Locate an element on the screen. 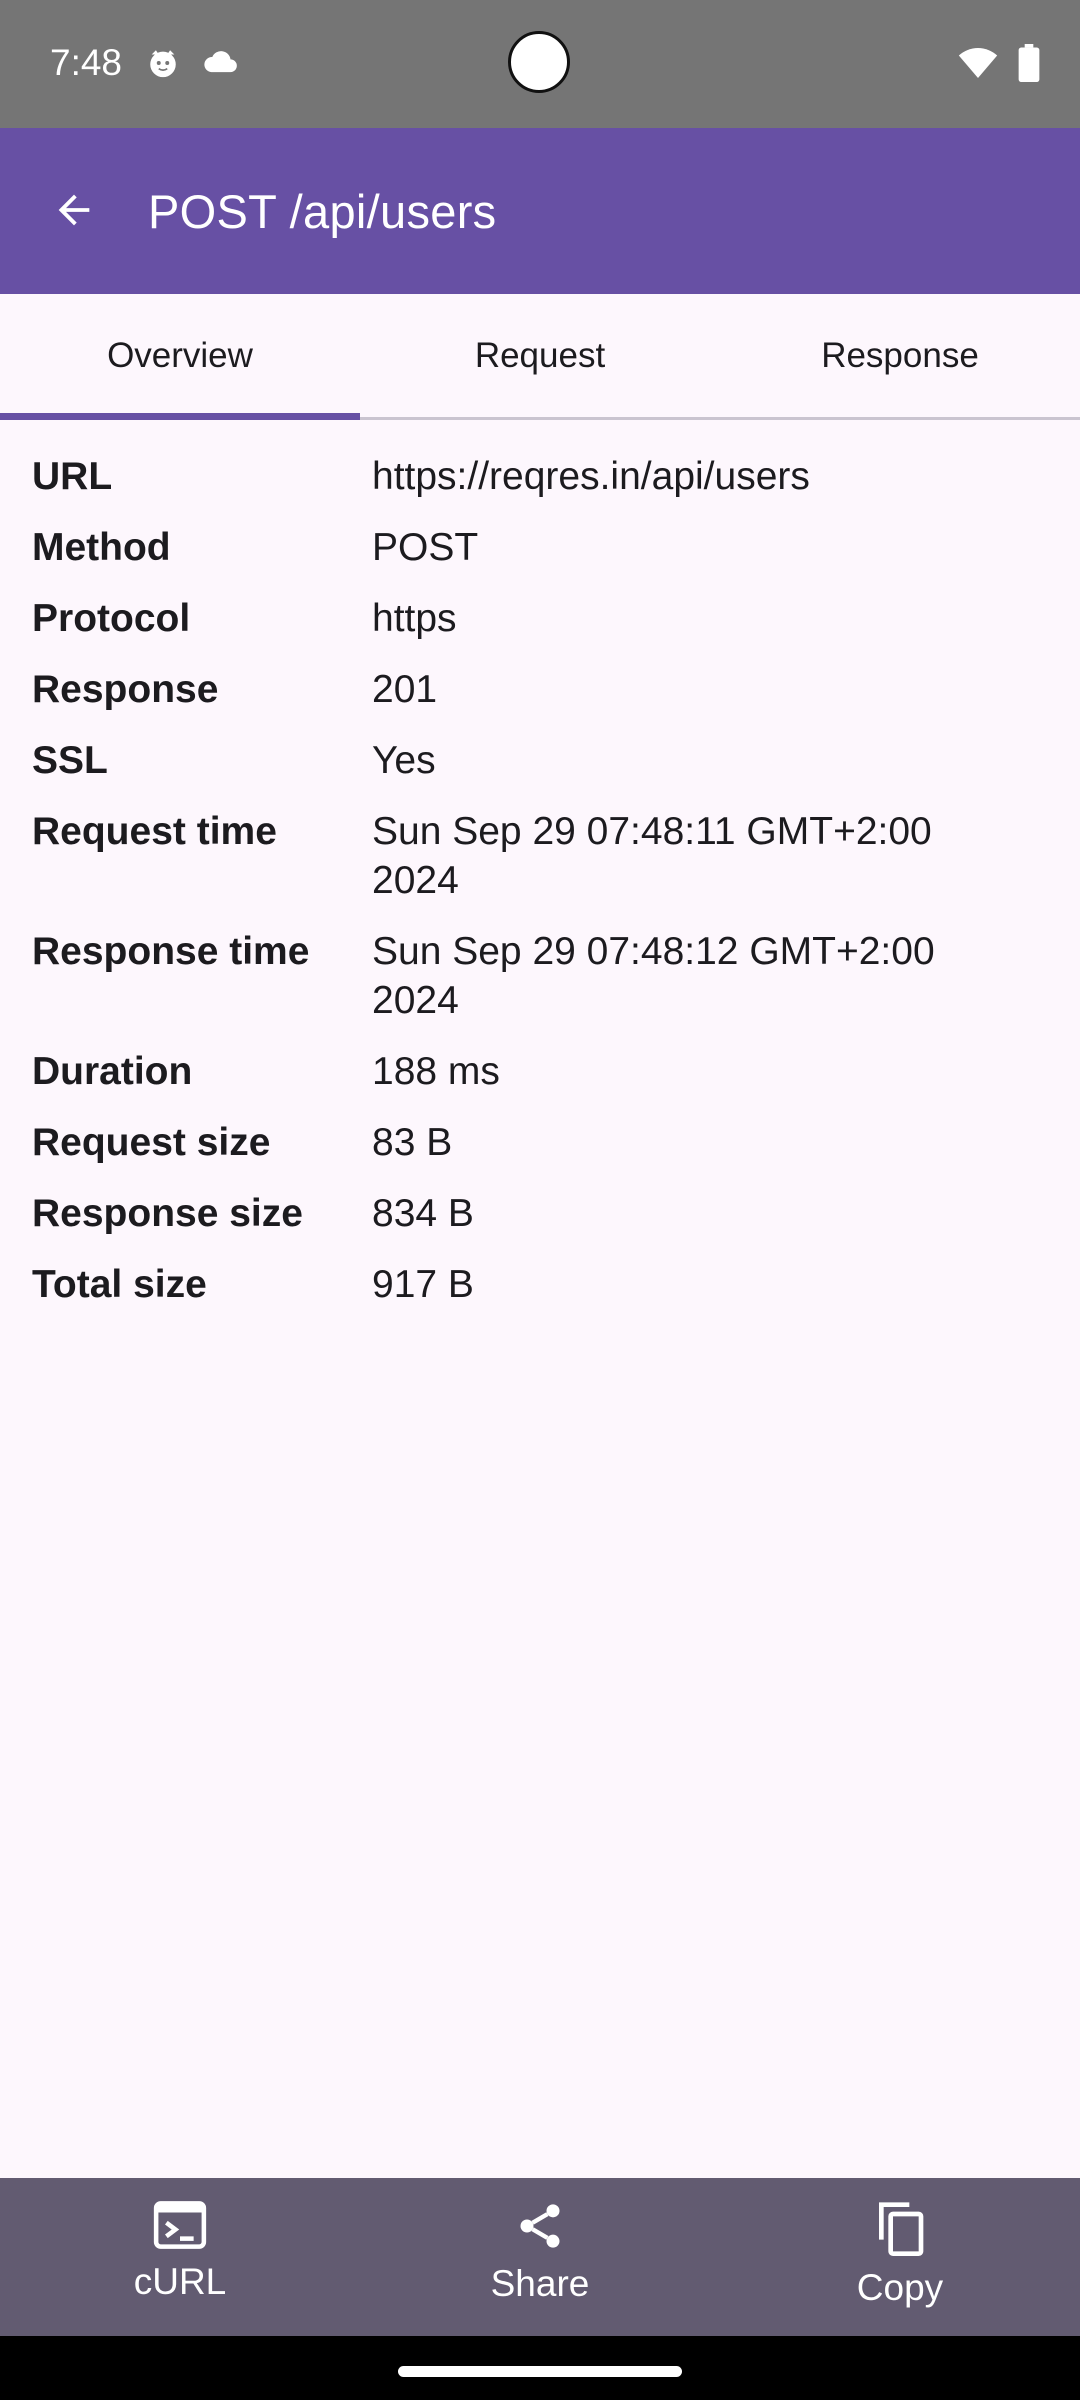  app-bar: POST /api/users is located at coordinates (540, 211).